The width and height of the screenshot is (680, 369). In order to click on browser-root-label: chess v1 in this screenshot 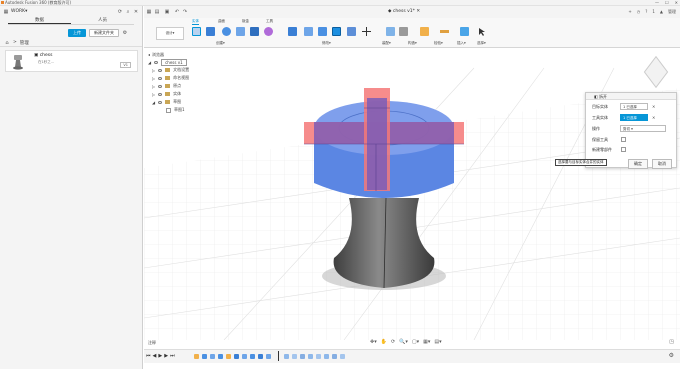, I will do `click(174, 62)`.